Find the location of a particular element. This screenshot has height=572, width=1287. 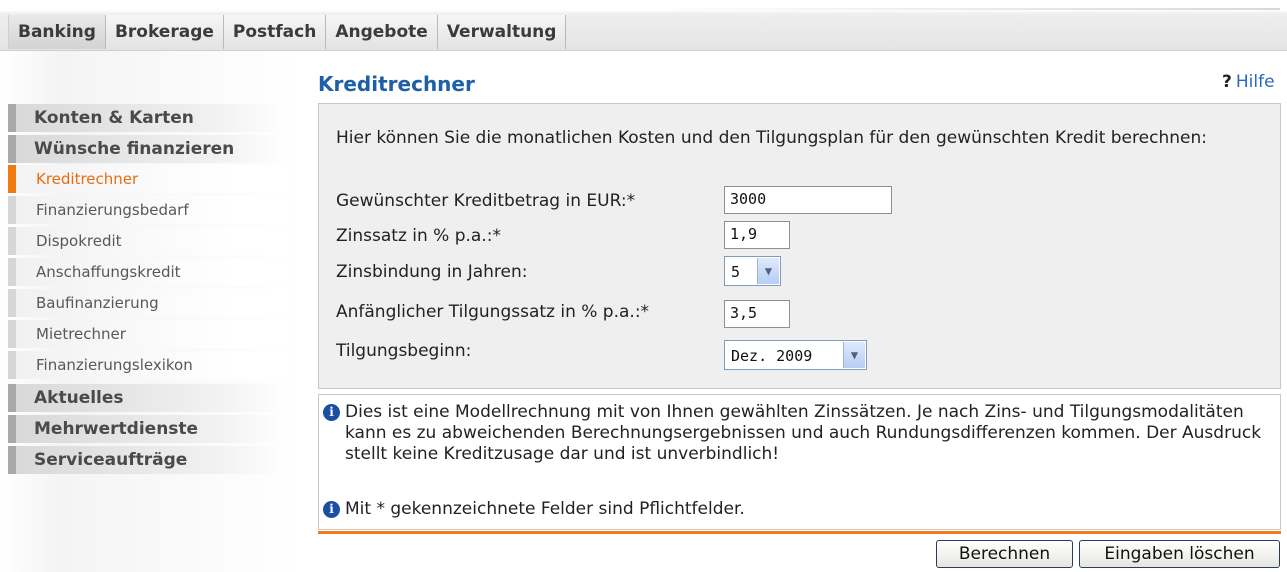

tilgungsbeginn-value: Dez. 2009 is located at coordinates (772, 356).